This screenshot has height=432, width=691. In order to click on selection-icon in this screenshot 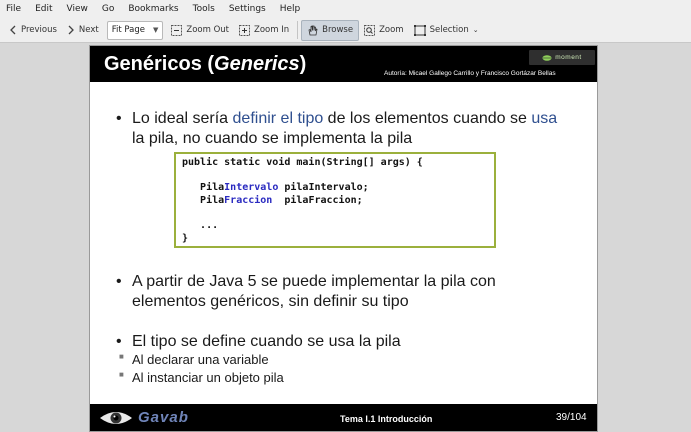, I will do `click(419, 30)`.